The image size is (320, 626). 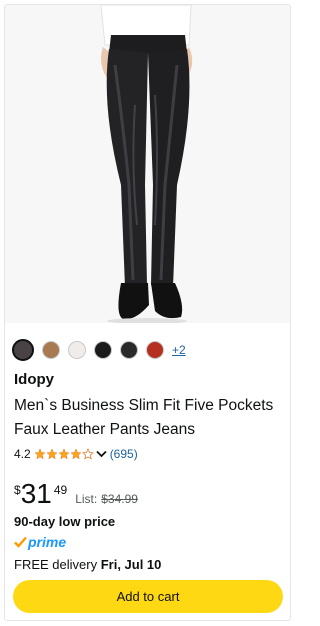 What do you see at coordinates (86, 499) in the screenshot?
I see `list-price-label: List:` at bounding box center [86, 499].